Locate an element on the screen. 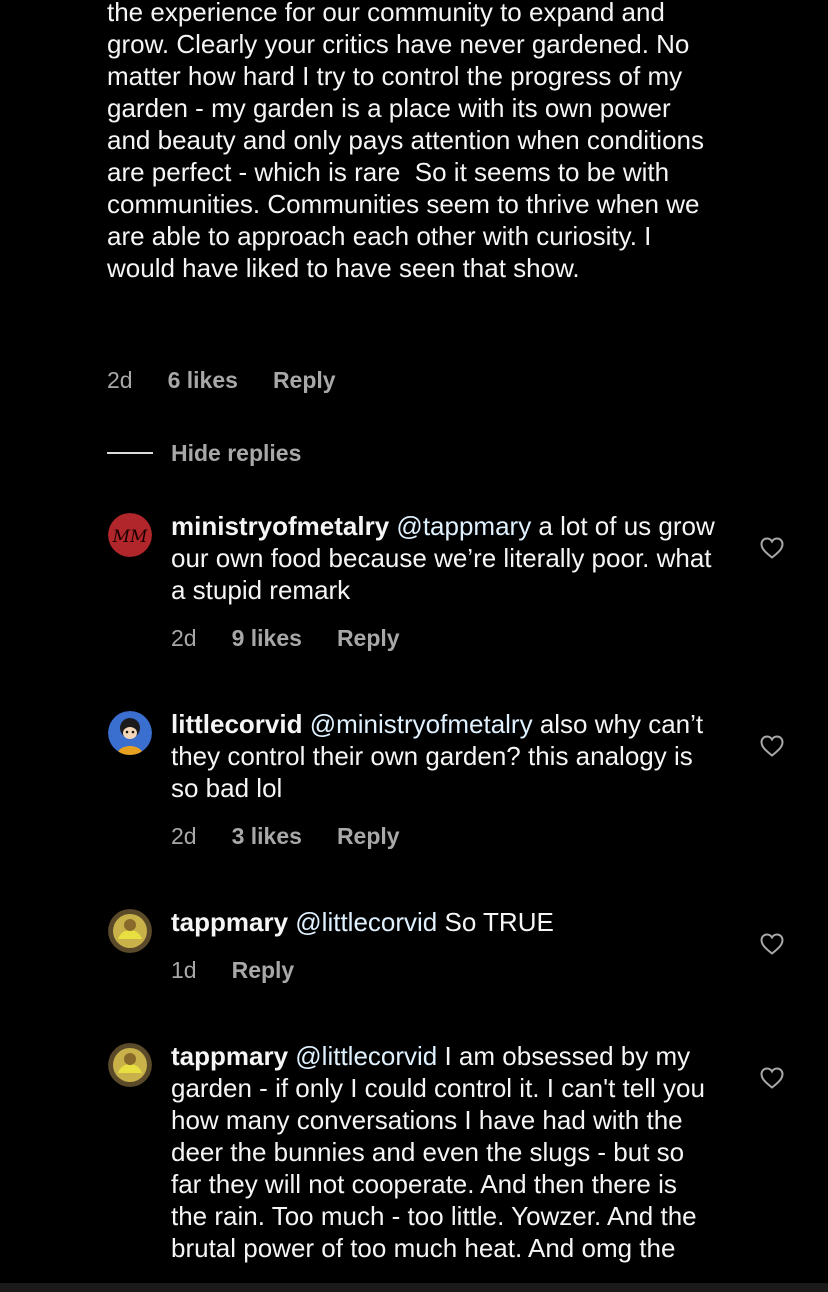 The height and width of the screenshot is (1292, 828). mention-link: @ministryofmetalry is located at coordinates (421, 724).